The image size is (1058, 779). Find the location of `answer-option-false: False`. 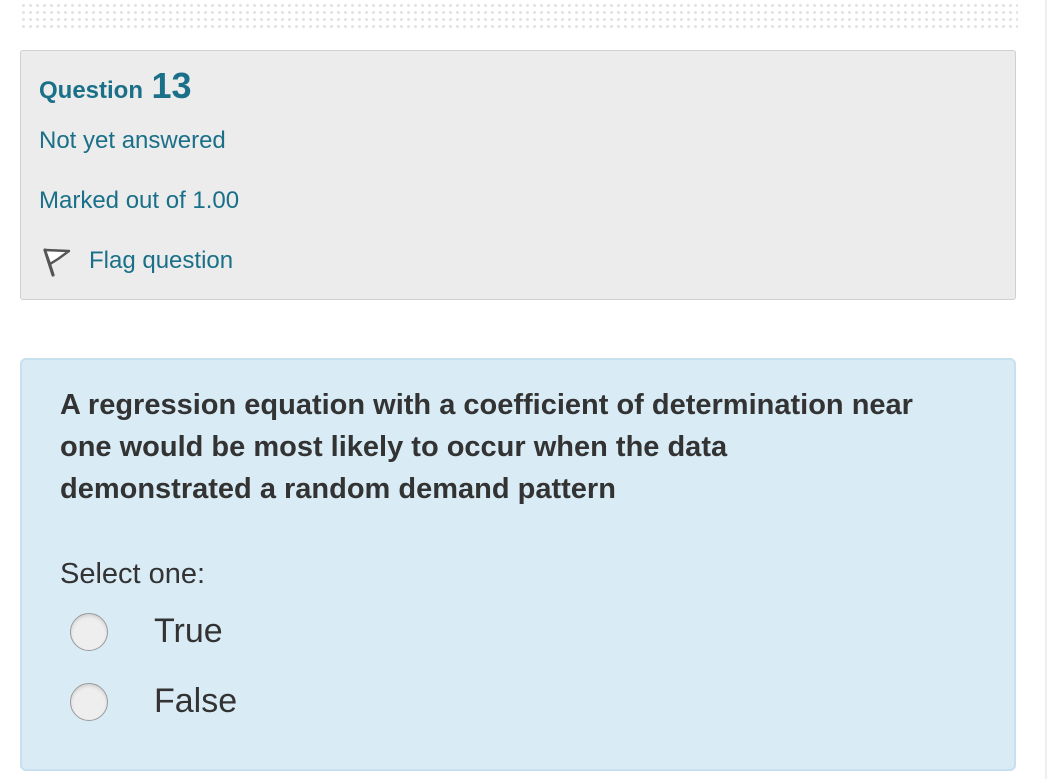

answer-option-false: False is located at coordinates (153, 701).